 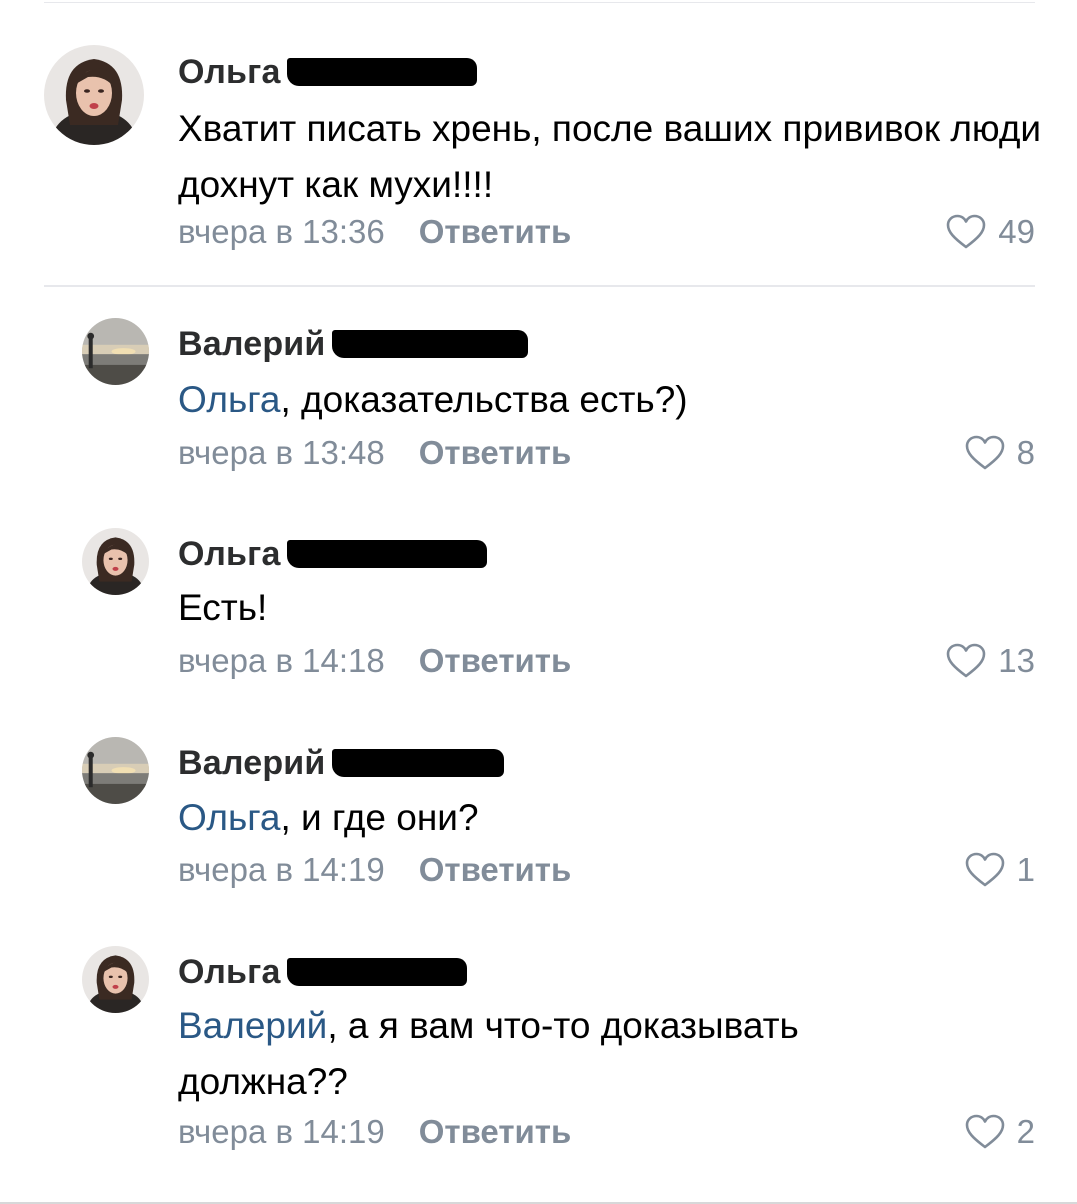 I want to click on comment-body: , доказательства есть?), so click(x=484, y=399).